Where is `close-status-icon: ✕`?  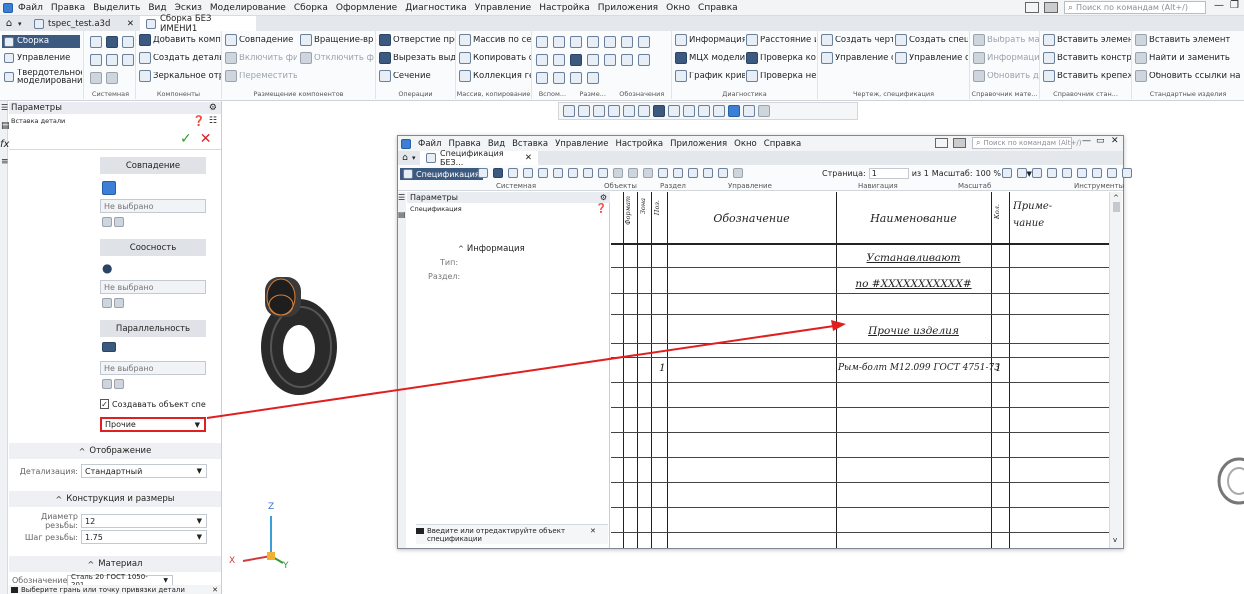
close-status-icon: ✕ is located at coordinates (216, 590).